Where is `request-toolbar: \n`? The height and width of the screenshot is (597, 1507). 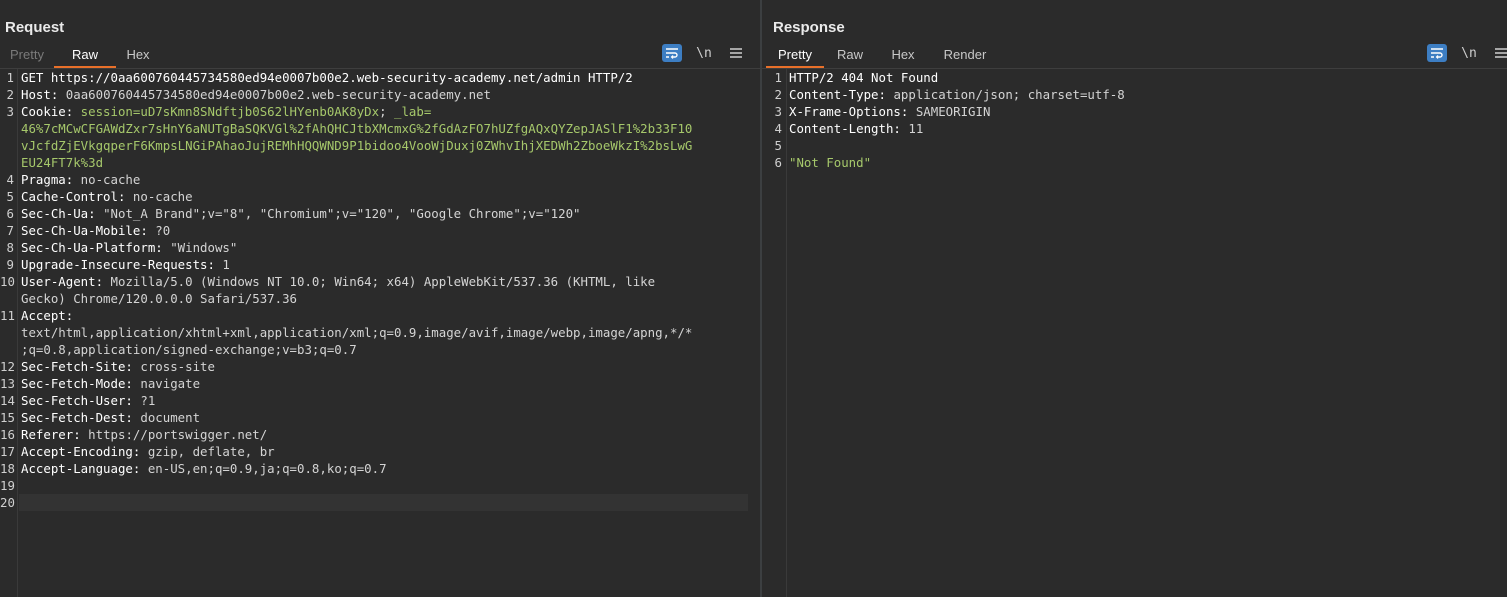 request-toolbar: \n is located at coordinates (704, 53).